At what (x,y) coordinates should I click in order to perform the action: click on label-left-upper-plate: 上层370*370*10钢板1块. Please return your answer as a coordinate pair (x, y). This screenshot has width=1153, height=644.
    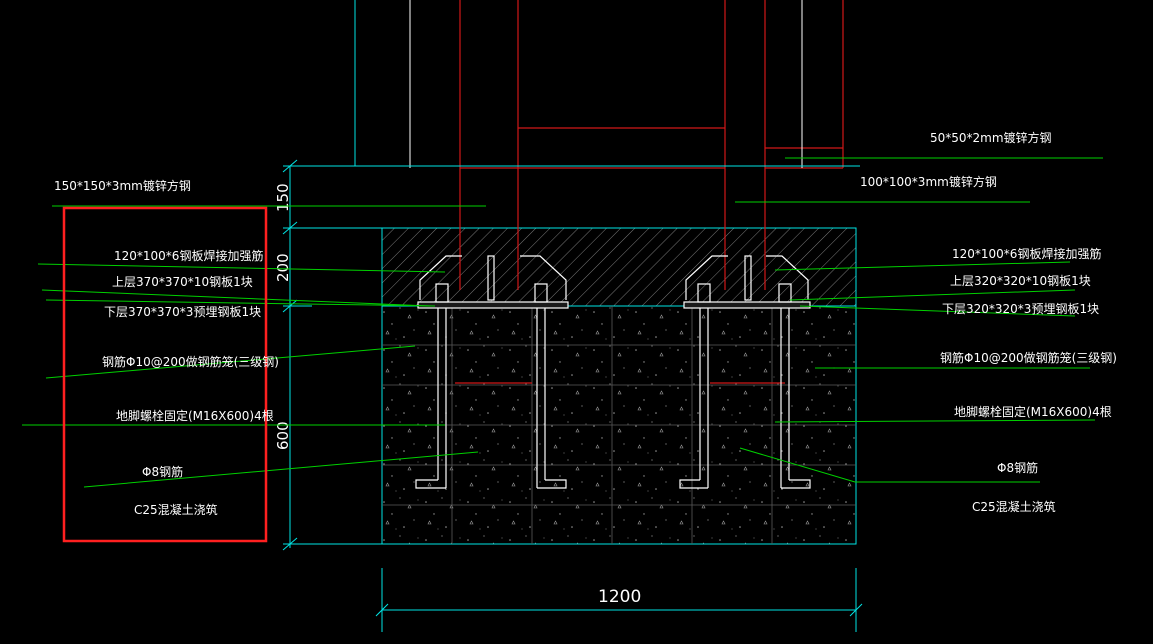
    Looking at the image, I should click on (182, 282).